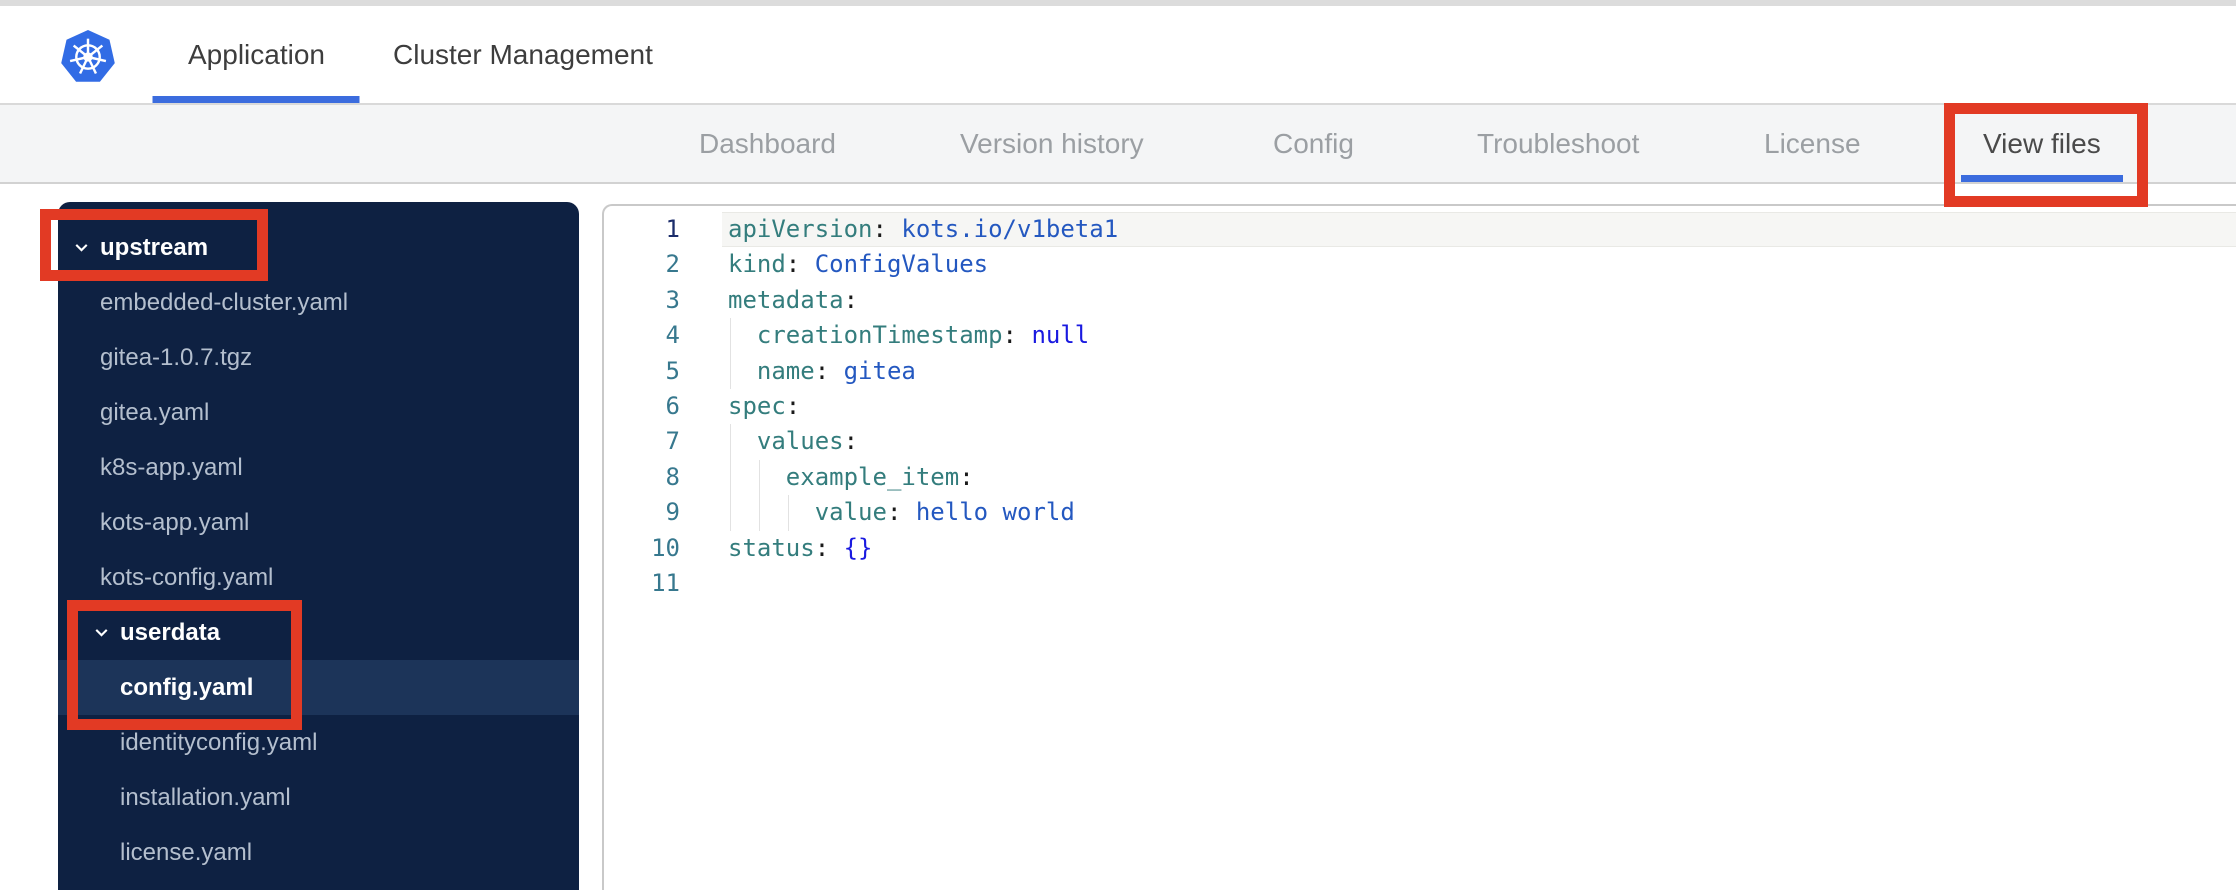 The width and height of the screenshot is (2236, 890). What do you see at coordinates (318, 412) in the screenshot?
I see `tree-file-gitea-yaml: gitea.yaml` at bounding box center [318, 412].